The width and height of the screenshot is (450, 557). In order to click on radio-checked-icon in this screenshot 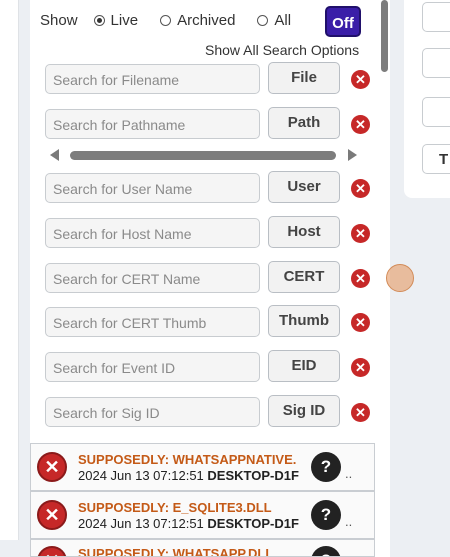, I will do `click(99, 20)`.